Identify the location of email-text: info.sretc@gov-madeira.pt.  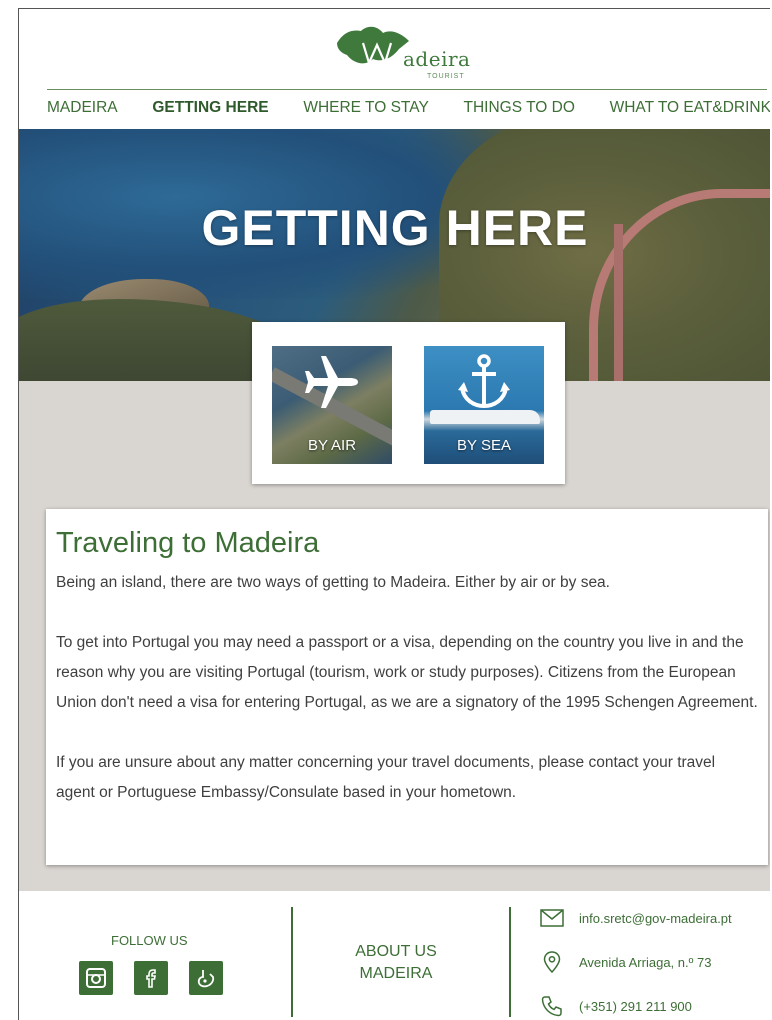
(655, 918).